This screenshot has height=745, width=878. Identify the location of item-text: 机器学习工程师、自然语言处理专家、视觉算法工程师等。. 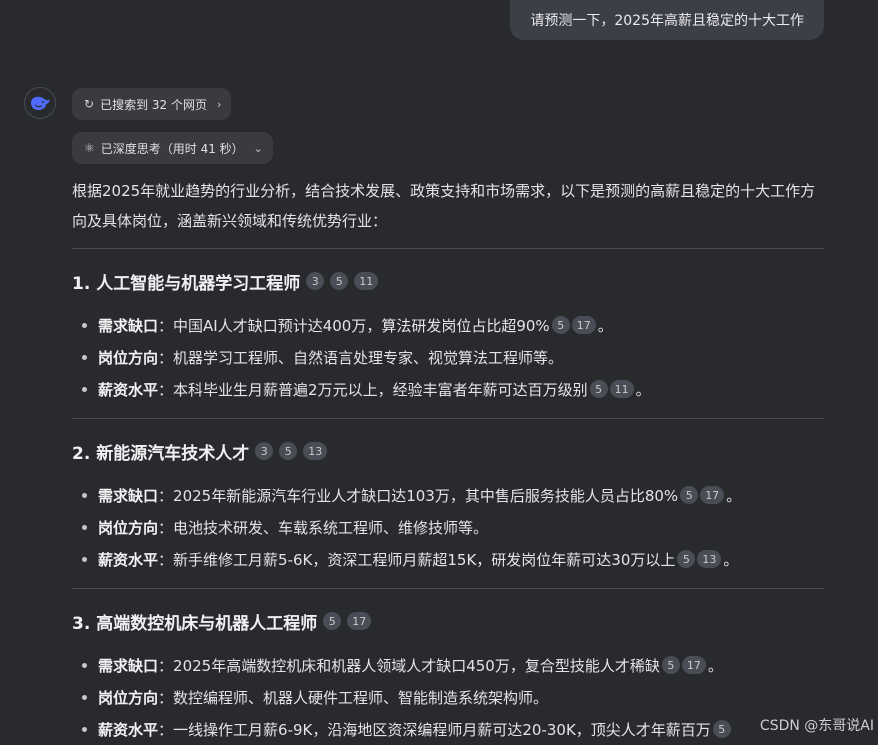
(368, 357).